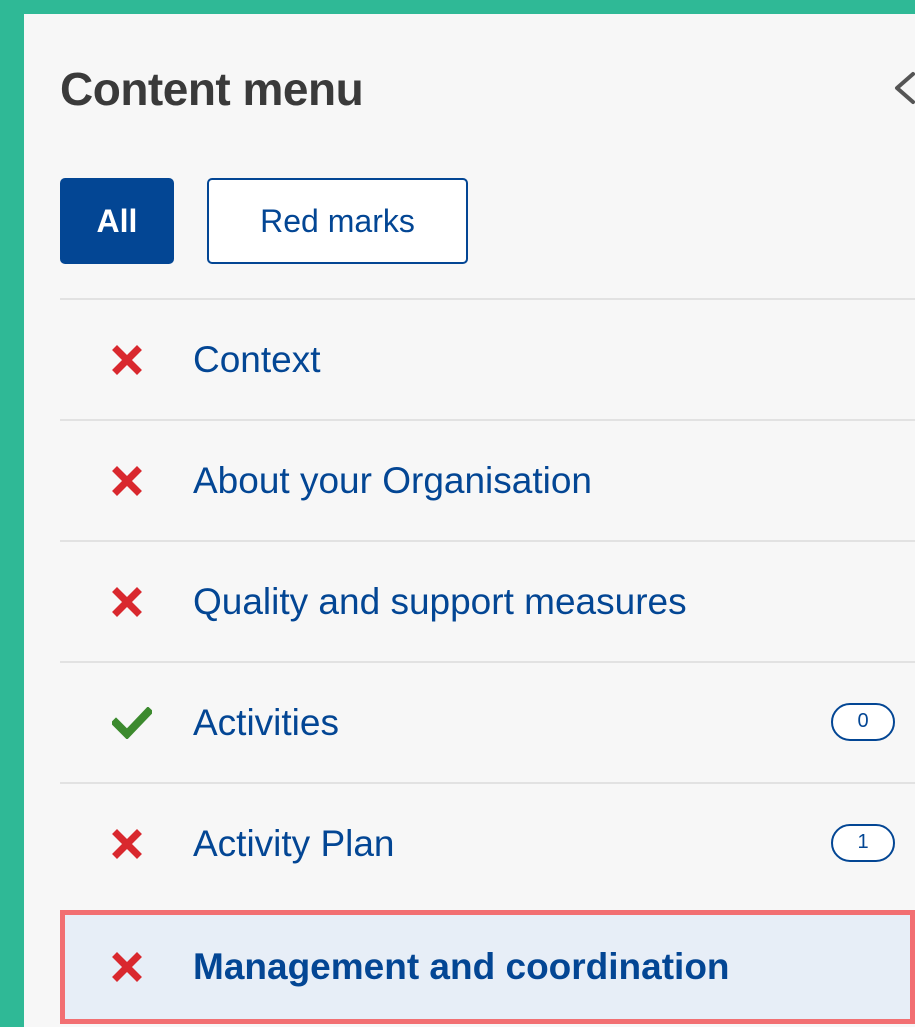 The height and width of the screenshot is (1027, 915). Describe the element at coordinates (487, 358) in the screenshot. I see `menu-item-context: Context` at that location.